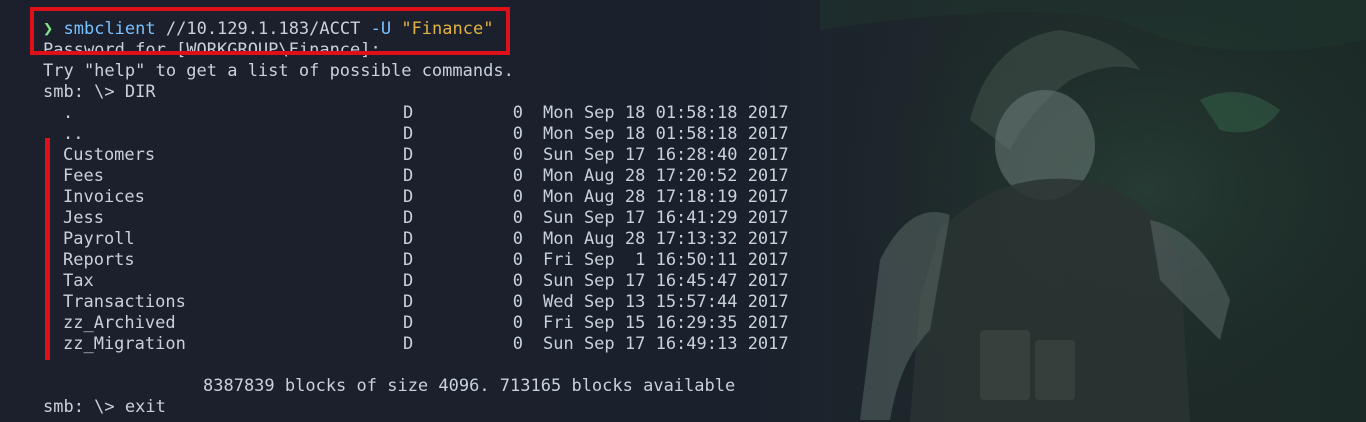 The height and width of the screenshot is (422, 1366). I want to click on entry-name: Tax, so click(78, 281).